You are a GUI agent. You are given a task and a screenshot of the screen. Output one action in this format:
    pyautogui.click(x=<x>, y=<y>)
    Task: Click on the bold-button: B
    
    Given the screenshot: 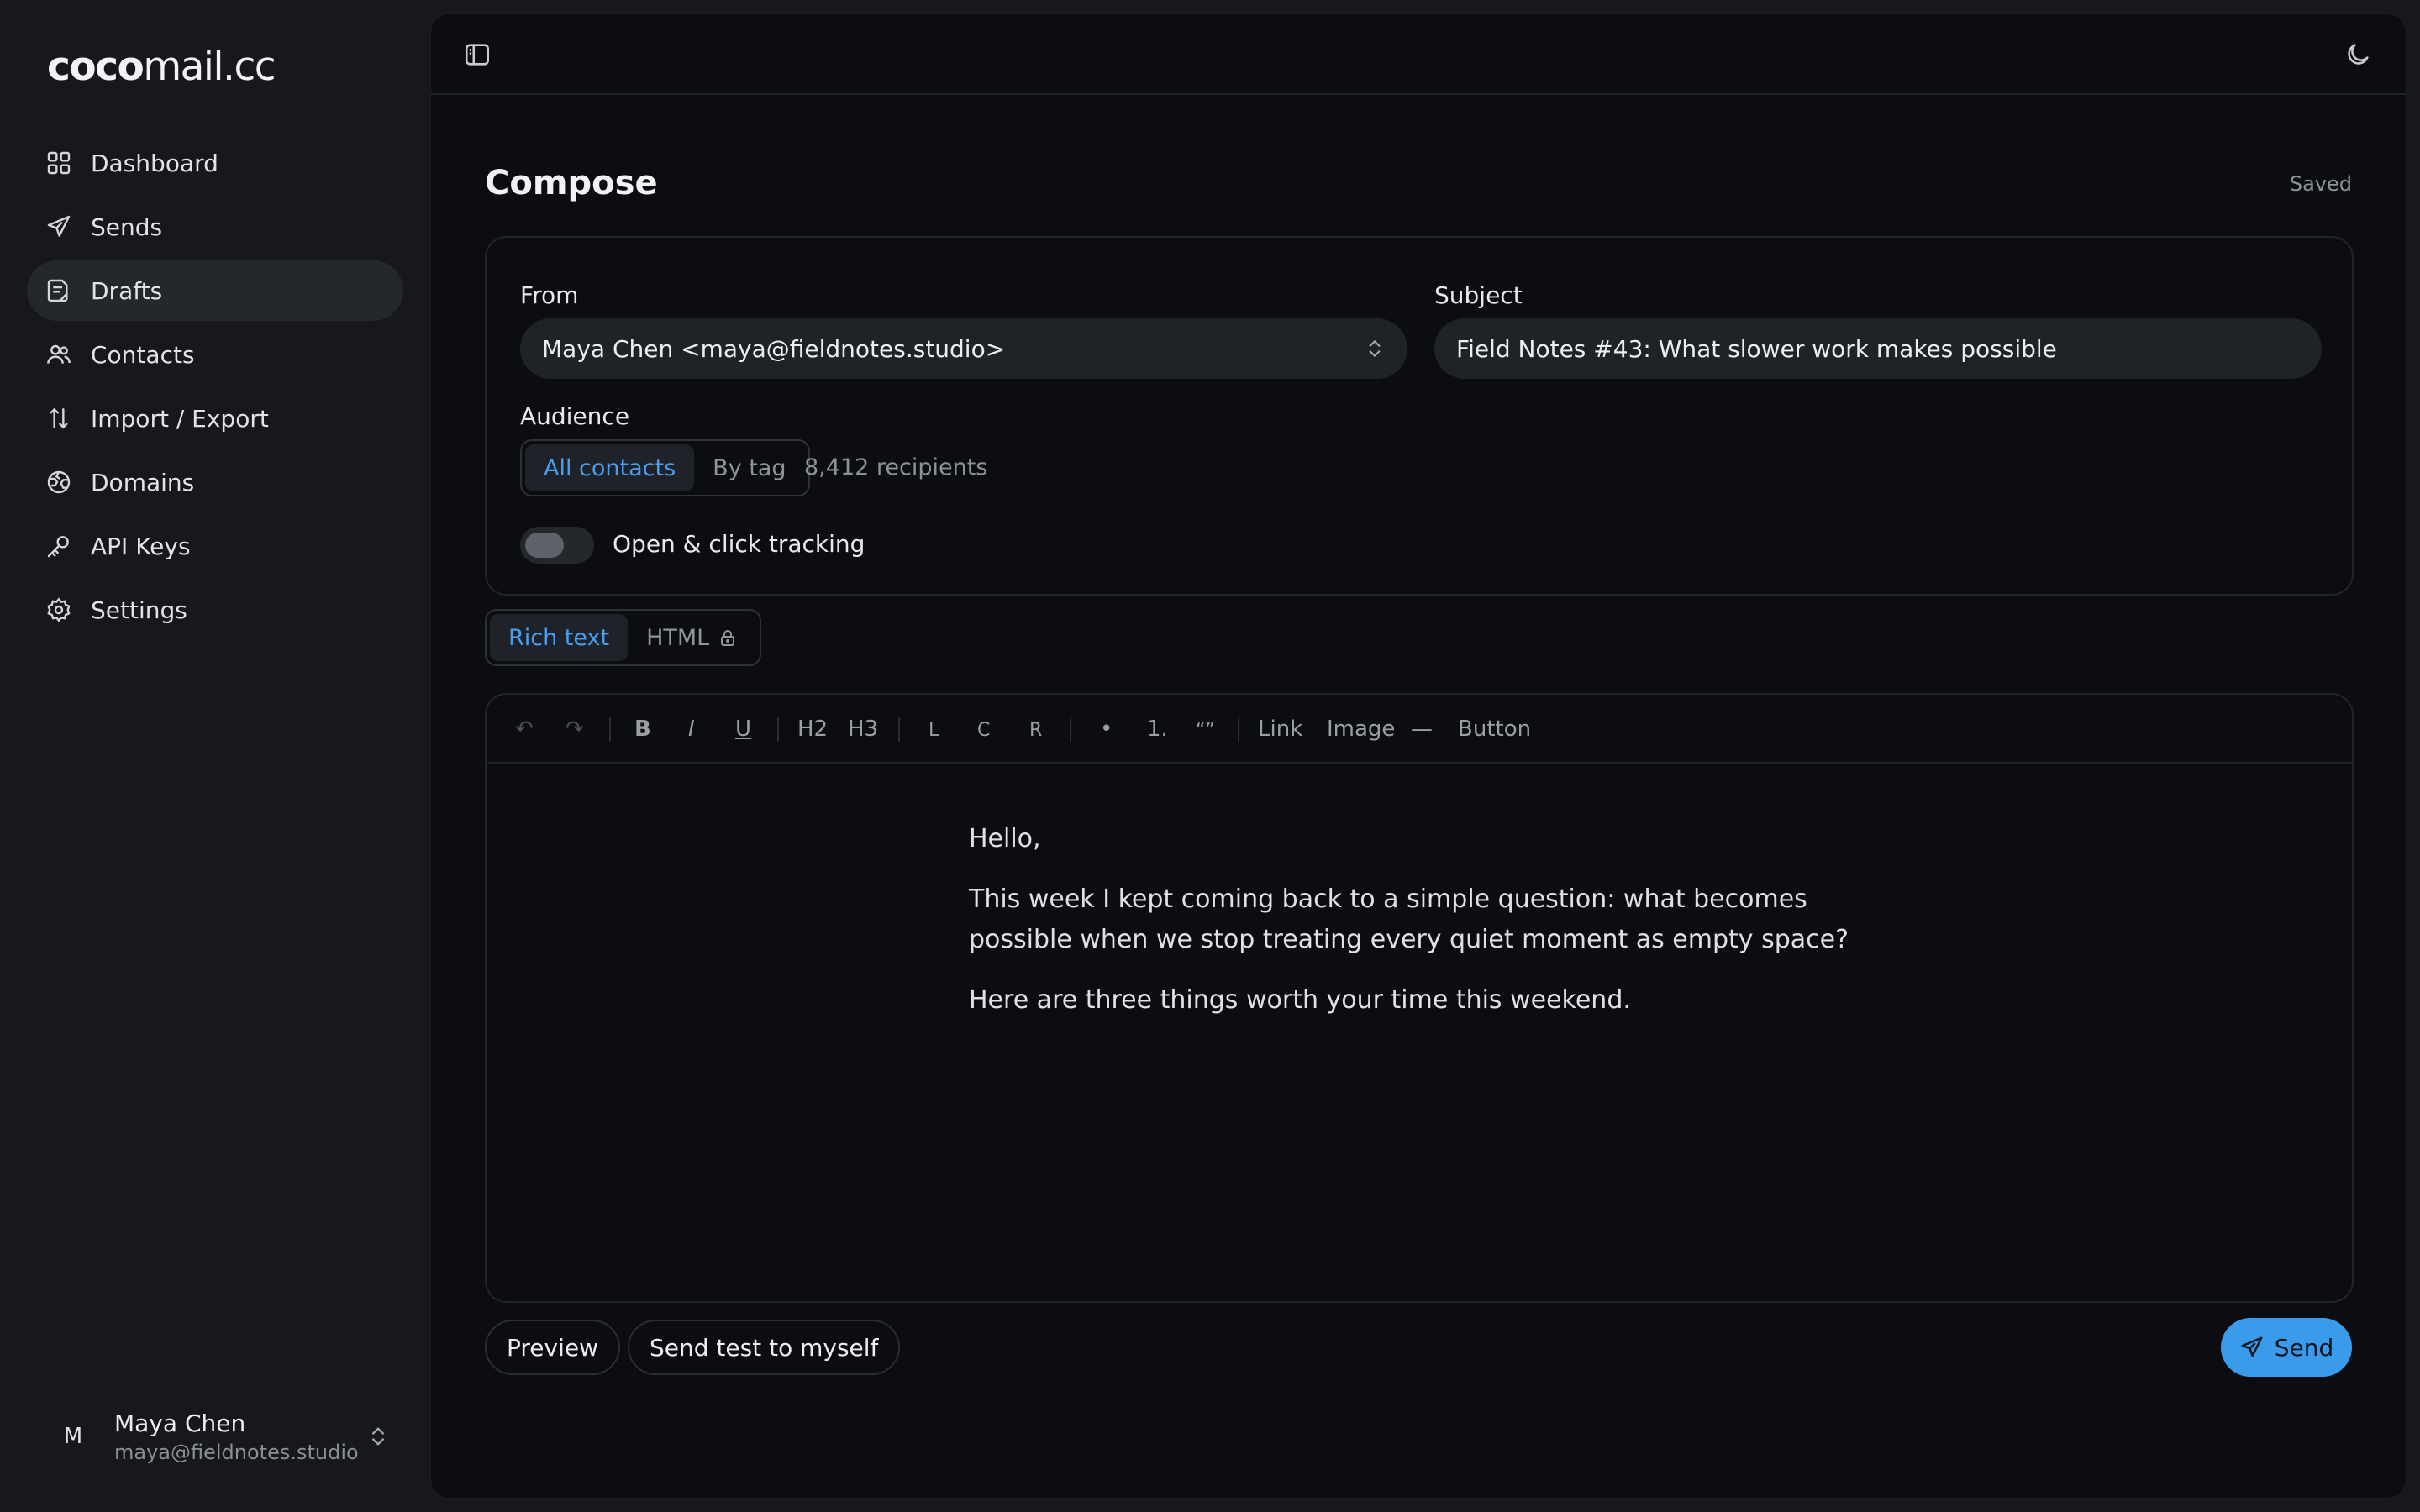 What is the action you would take?
    pyautogui.click(x=643, y=729)
    